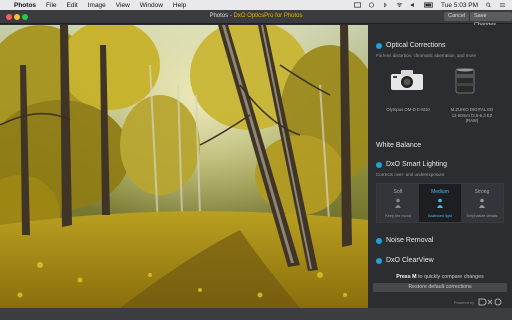 This screenshot has width=512, height=320. What do you see at coordinates (399, 5) in the screenshot?
I see `wifi-icon` at bounding box center [399, 5].